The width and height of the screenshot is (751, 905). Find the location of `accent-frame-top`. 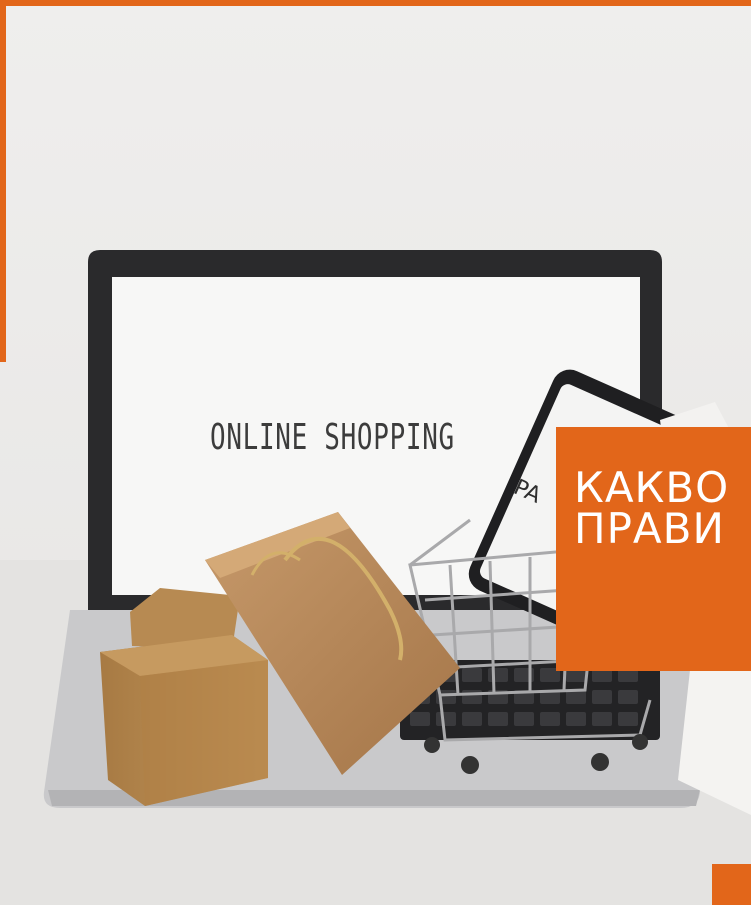

accent-frame-top is located at coordinates (375, 3).